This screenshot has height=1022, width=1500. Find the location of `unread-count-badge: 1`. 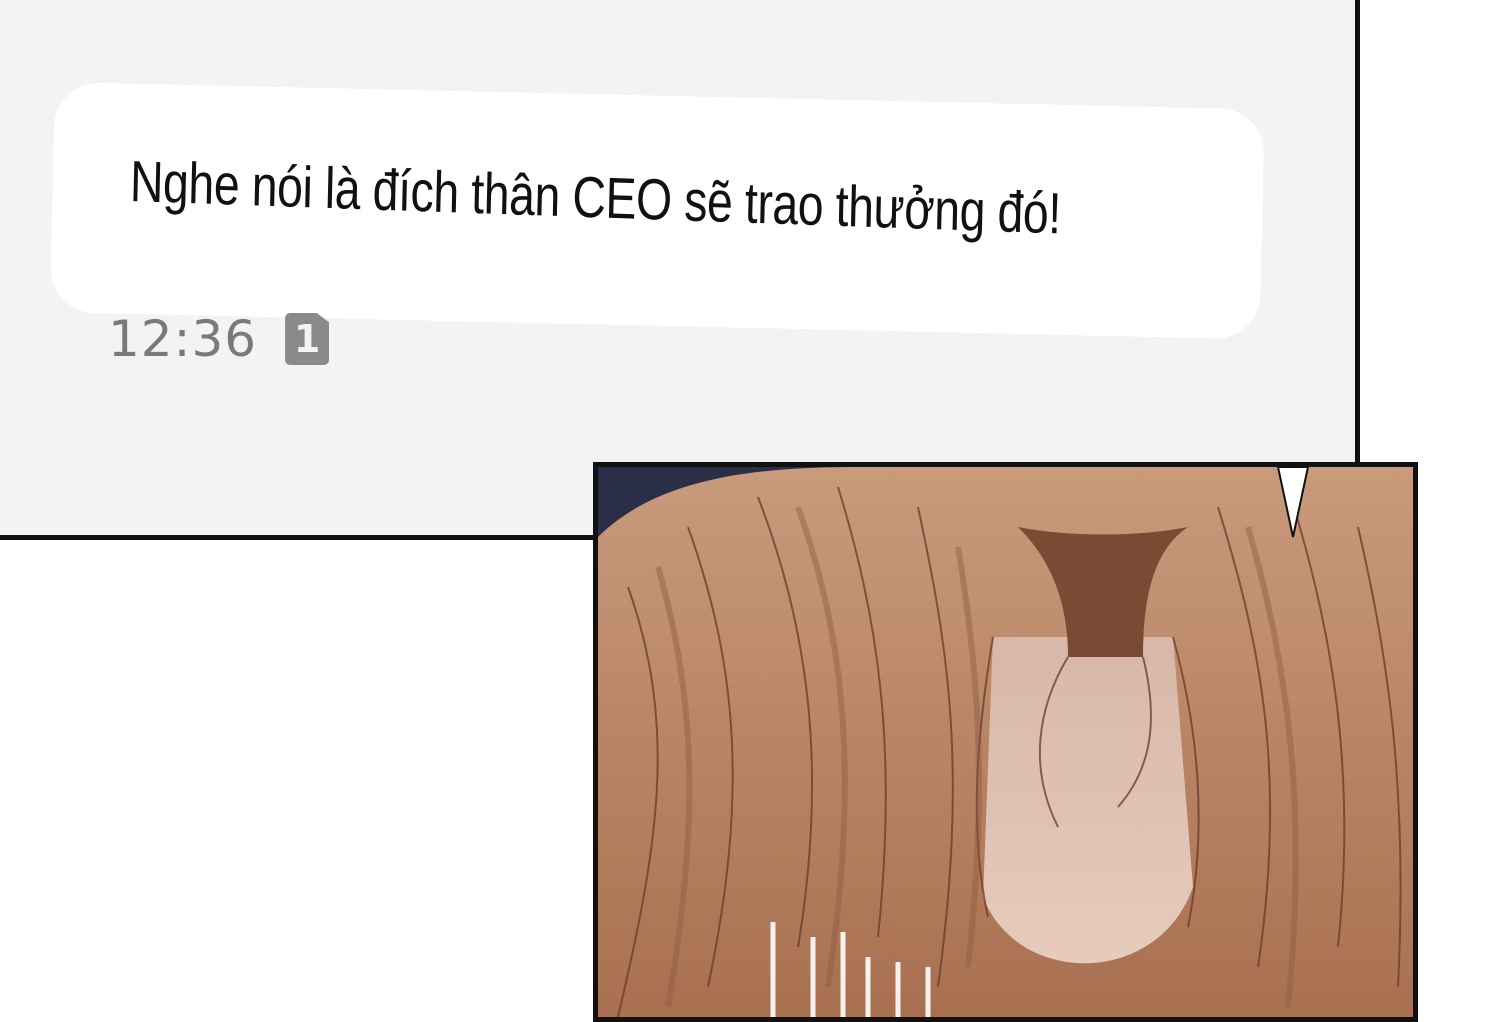

unread-count-badge: 1 is located at coordinates (307, 339).